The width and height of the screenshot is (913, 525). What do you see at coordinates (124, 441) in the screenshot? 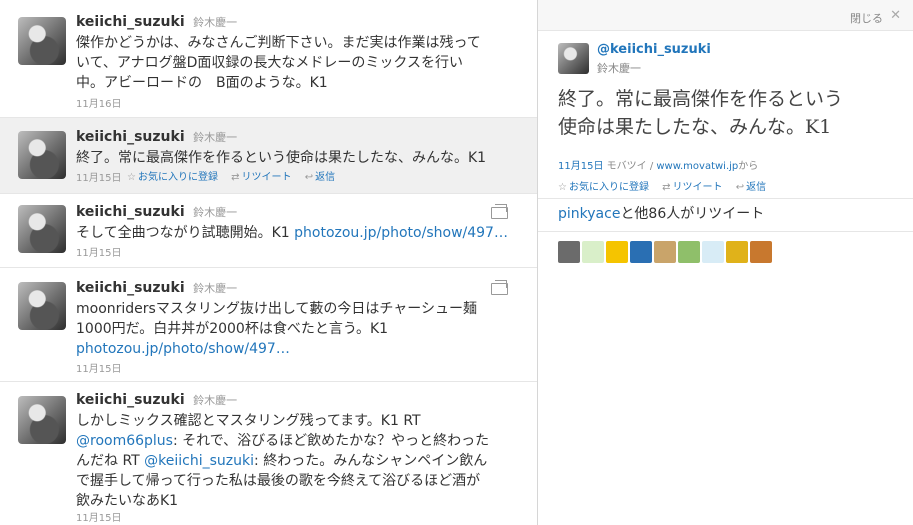
I see `mention-link: @room66plus` at bounding box center [124, 441].